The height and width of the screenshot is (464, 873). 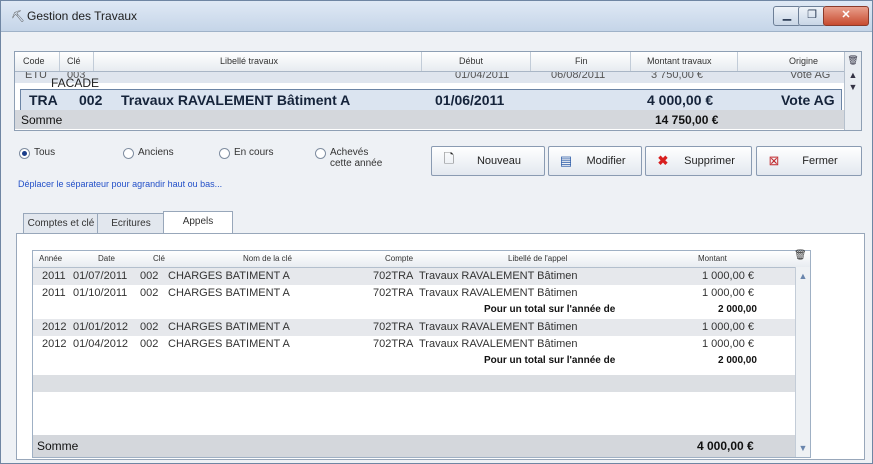 What do you see at coordinates (537, 258) in the screenshot?
I see `header-libelle-appel: Libellé de l'appel` at bounding box center [537, 258].